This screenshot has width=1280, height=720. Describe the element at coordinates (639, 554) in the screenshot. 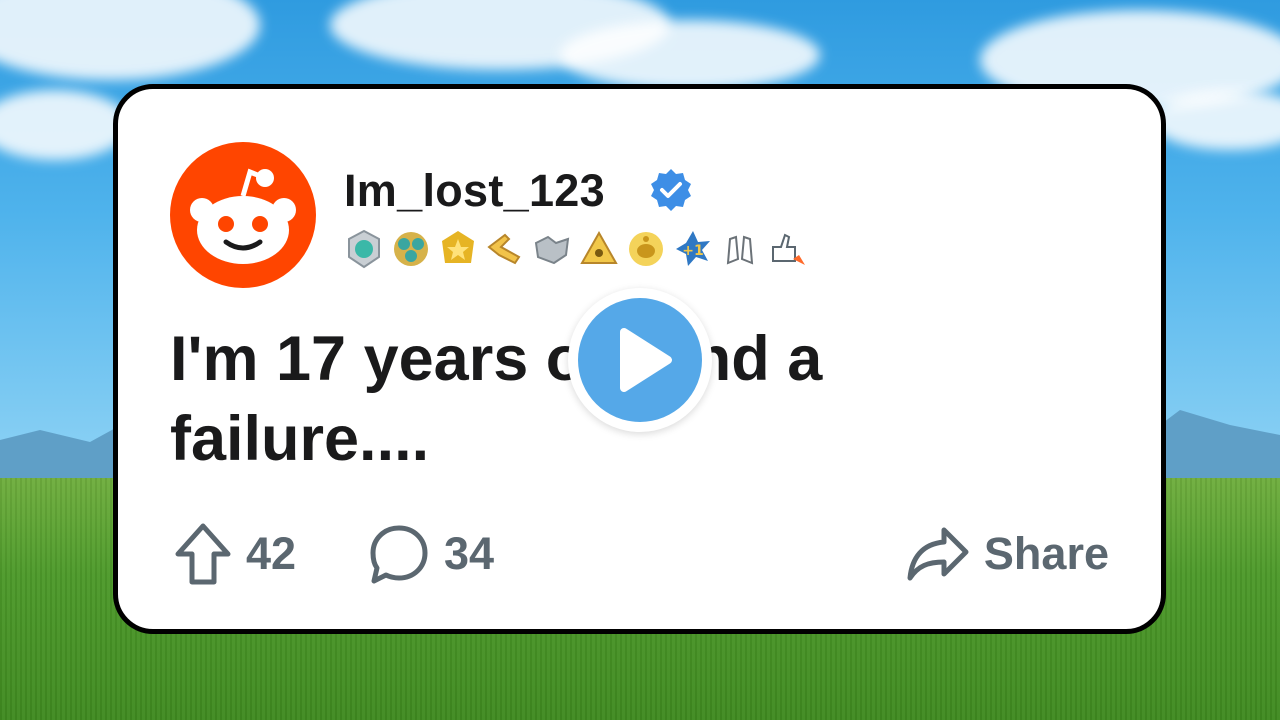

I see `post-actions-bar: 42 34 Share` at that location.